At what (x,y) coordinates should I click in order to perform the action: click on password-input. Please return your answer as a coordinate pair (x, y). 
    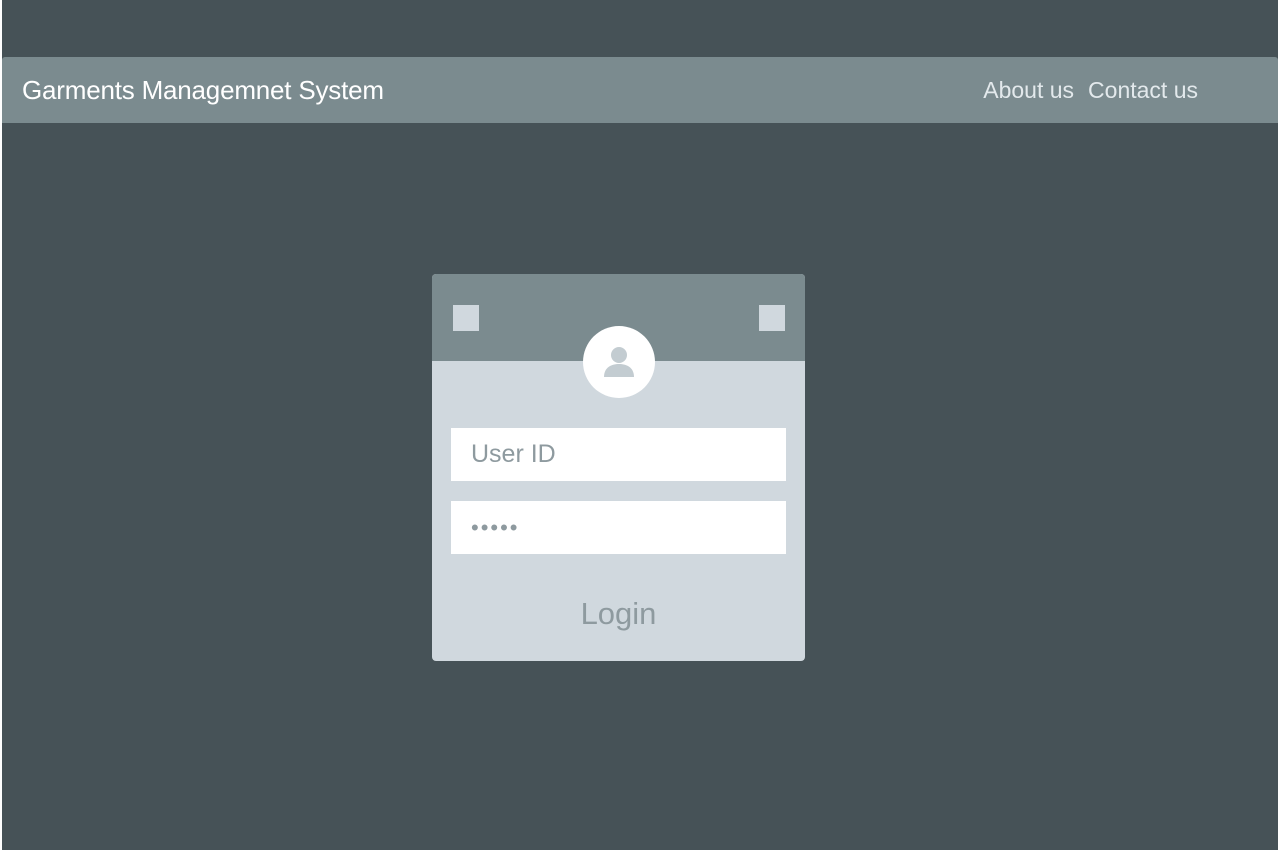
    Looking at the image, I should click on (618, 527).